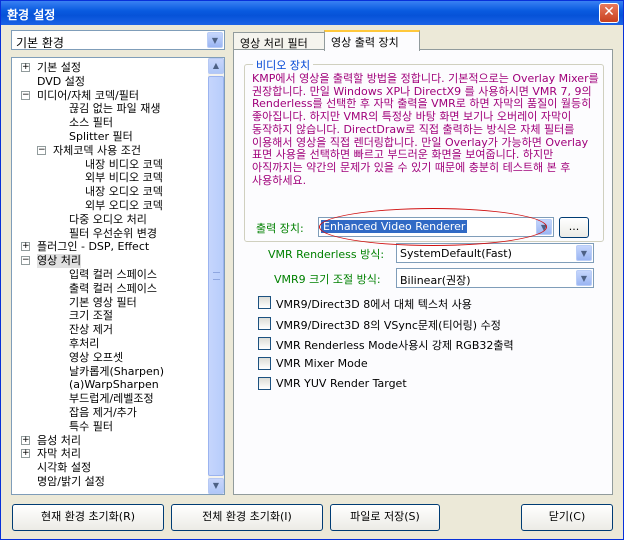 The image size is (624, 540). Describe the element at coordinates (283, 65) in the screenshot. I see `group-title: 비디오 장치` at that location.